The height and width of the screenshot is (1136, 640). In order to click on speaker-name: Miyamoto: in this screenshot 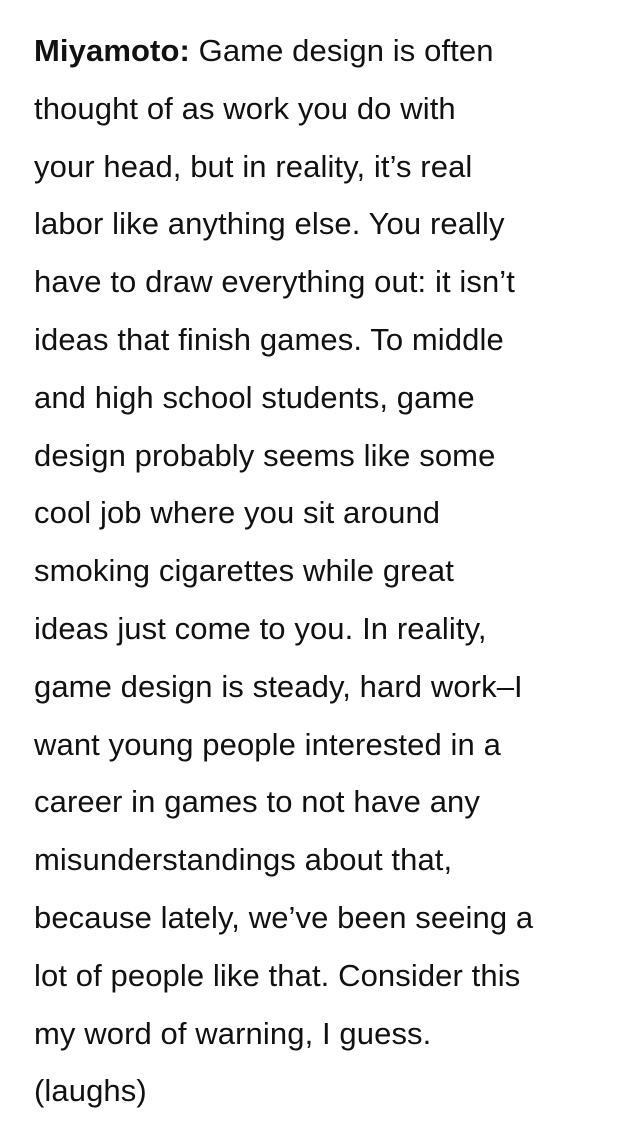, I will do `click(112, 50)`.